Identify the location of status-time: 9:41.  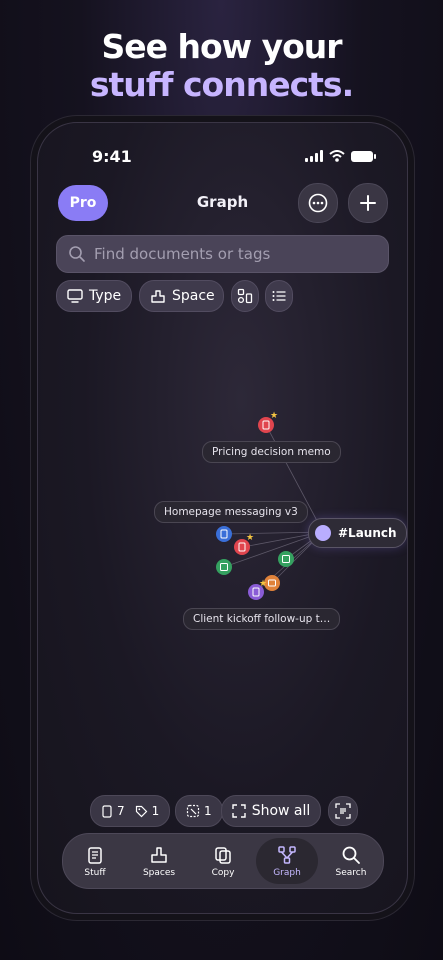
(112, 156).